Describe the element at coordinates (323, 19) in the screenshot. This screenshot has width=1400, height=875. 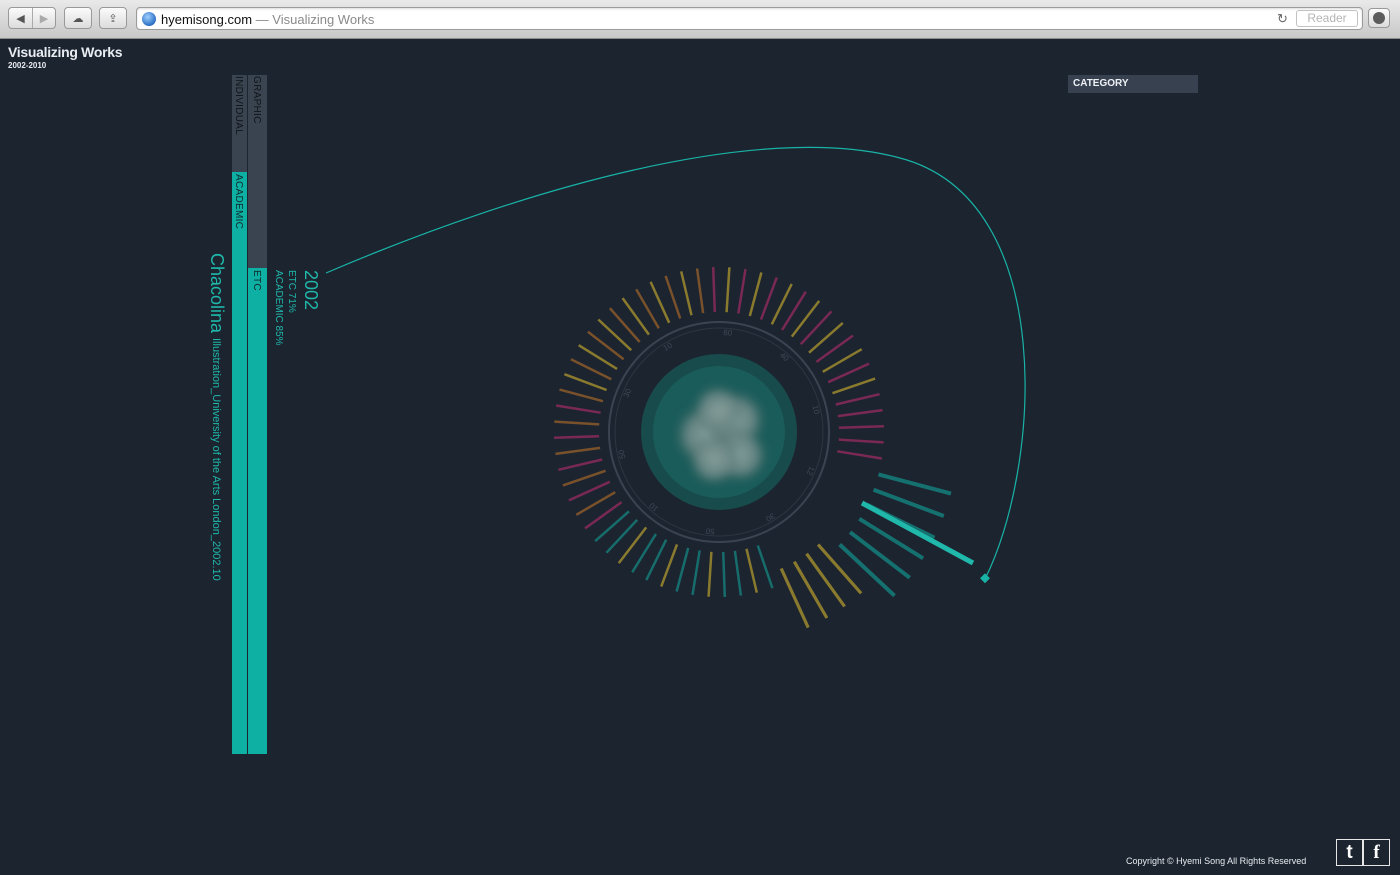
I see `url-page-title: Visualizing Works` at that location.